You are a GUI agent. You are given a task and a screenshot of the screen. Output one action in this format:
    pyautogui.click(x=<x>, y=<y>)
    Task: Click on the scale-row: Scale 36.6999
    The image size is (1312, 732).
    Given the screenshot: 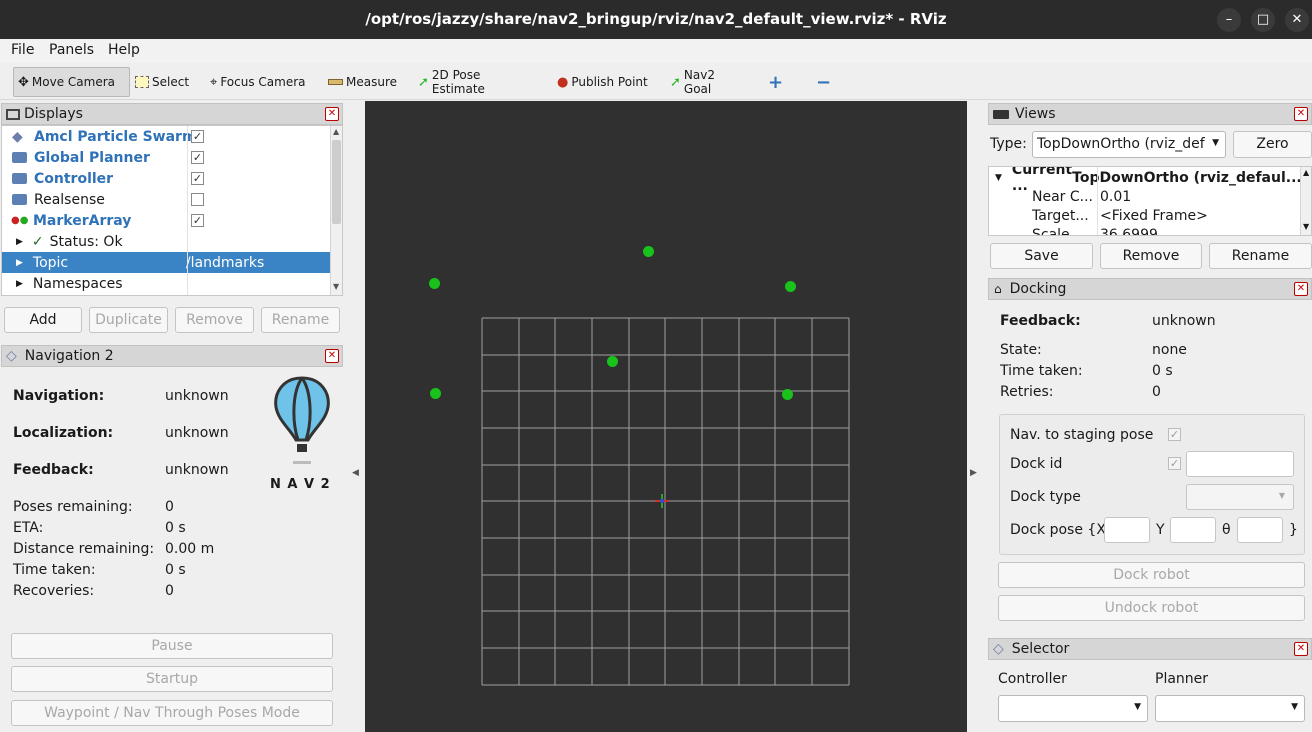 What is the action you would take?
    pyautogui.click(x=1144, y=230)
    